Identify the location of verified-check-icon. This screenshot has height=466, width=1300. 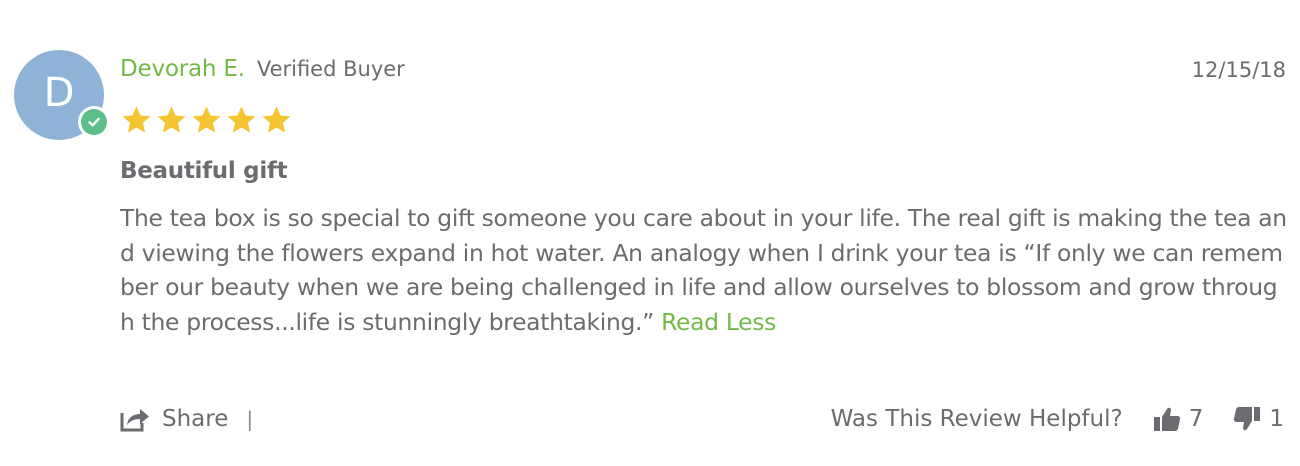
(94, 122).